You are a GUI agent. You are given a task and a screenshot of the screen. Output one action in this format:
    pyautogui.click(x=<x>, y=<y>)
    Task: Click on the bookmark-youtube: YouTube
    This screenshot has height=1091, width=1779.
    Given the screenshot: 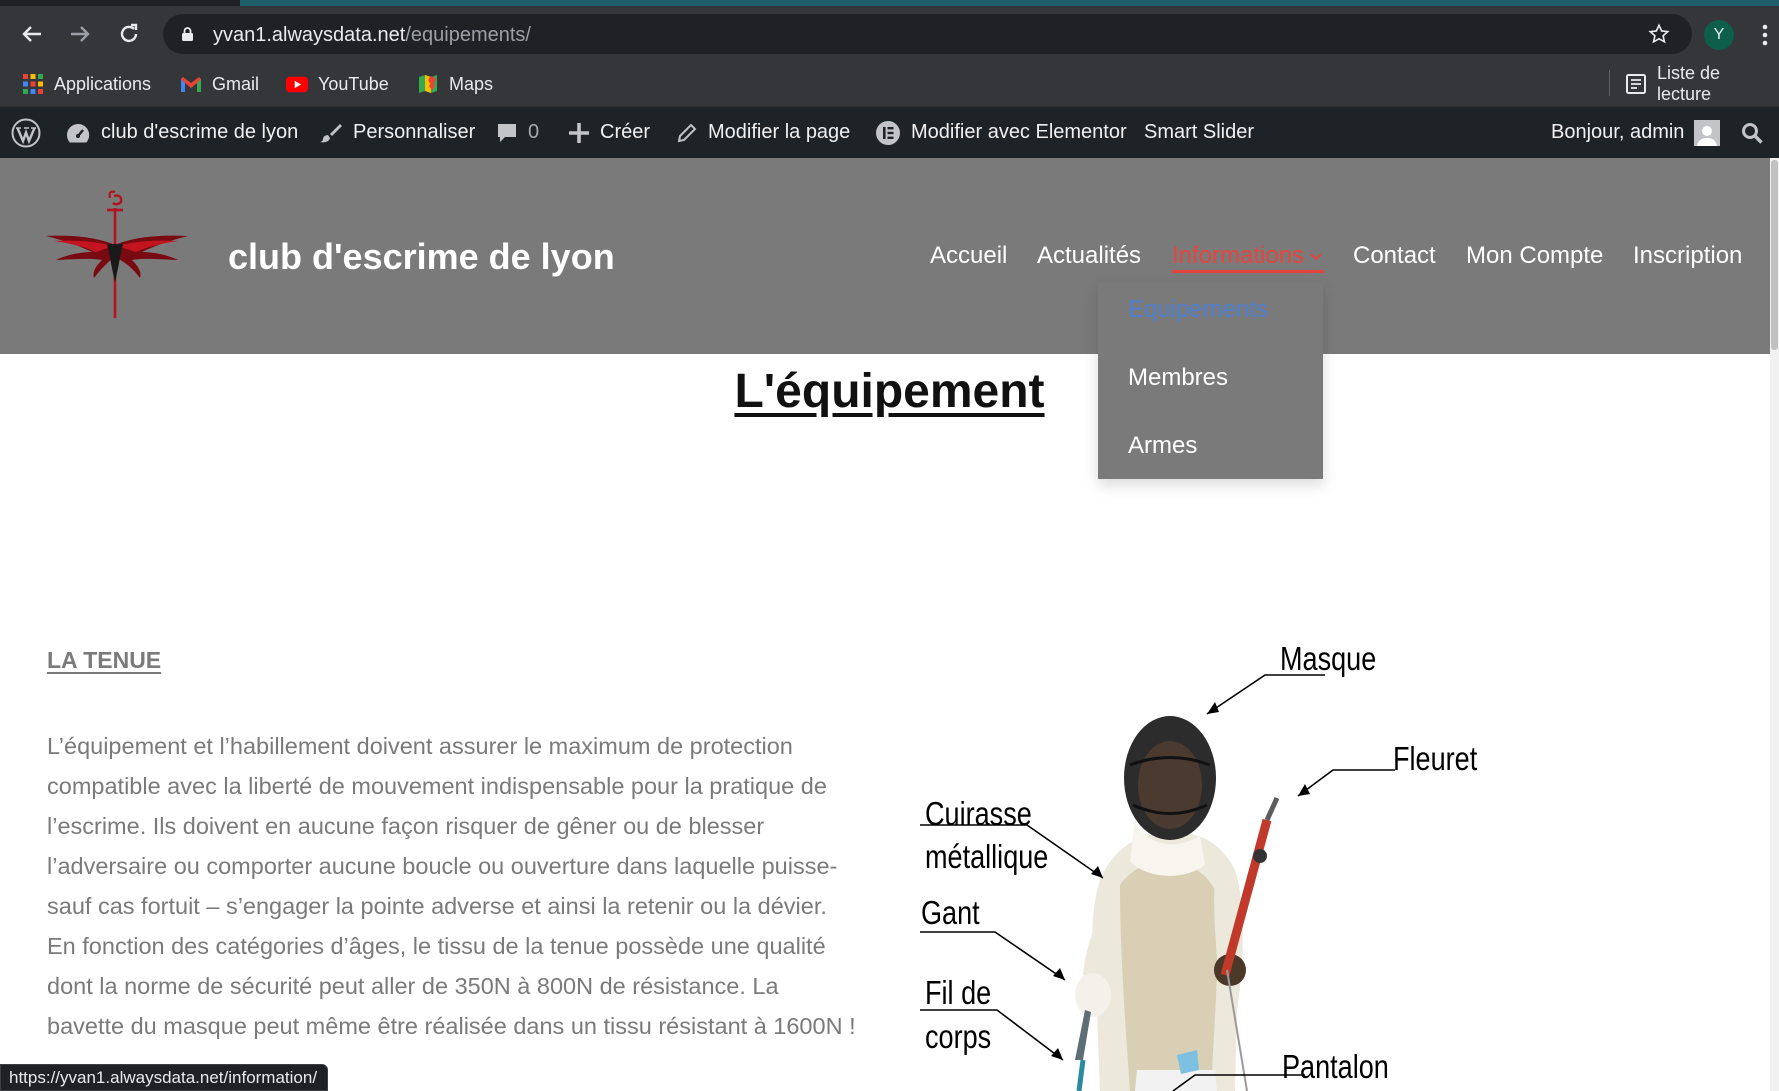 What is the action you would take?
    pyautogui.click(x=337, y=84)
    